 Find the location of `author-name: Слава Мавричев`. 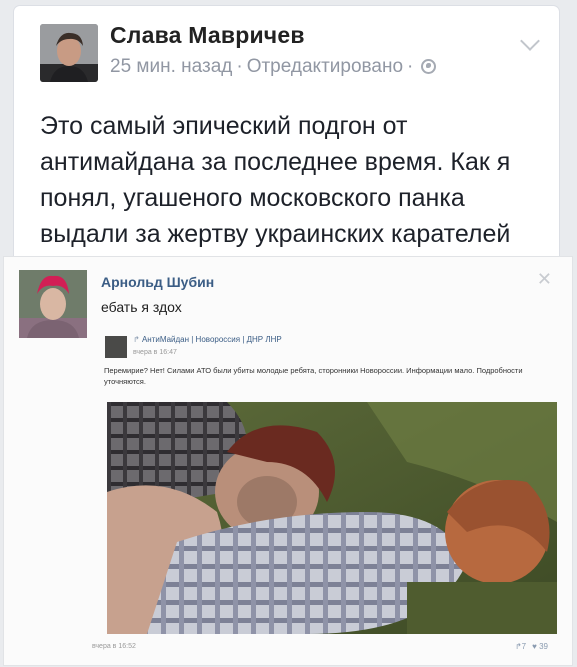

author-name: Слава Мавричев is located at coordinates (207, 35).